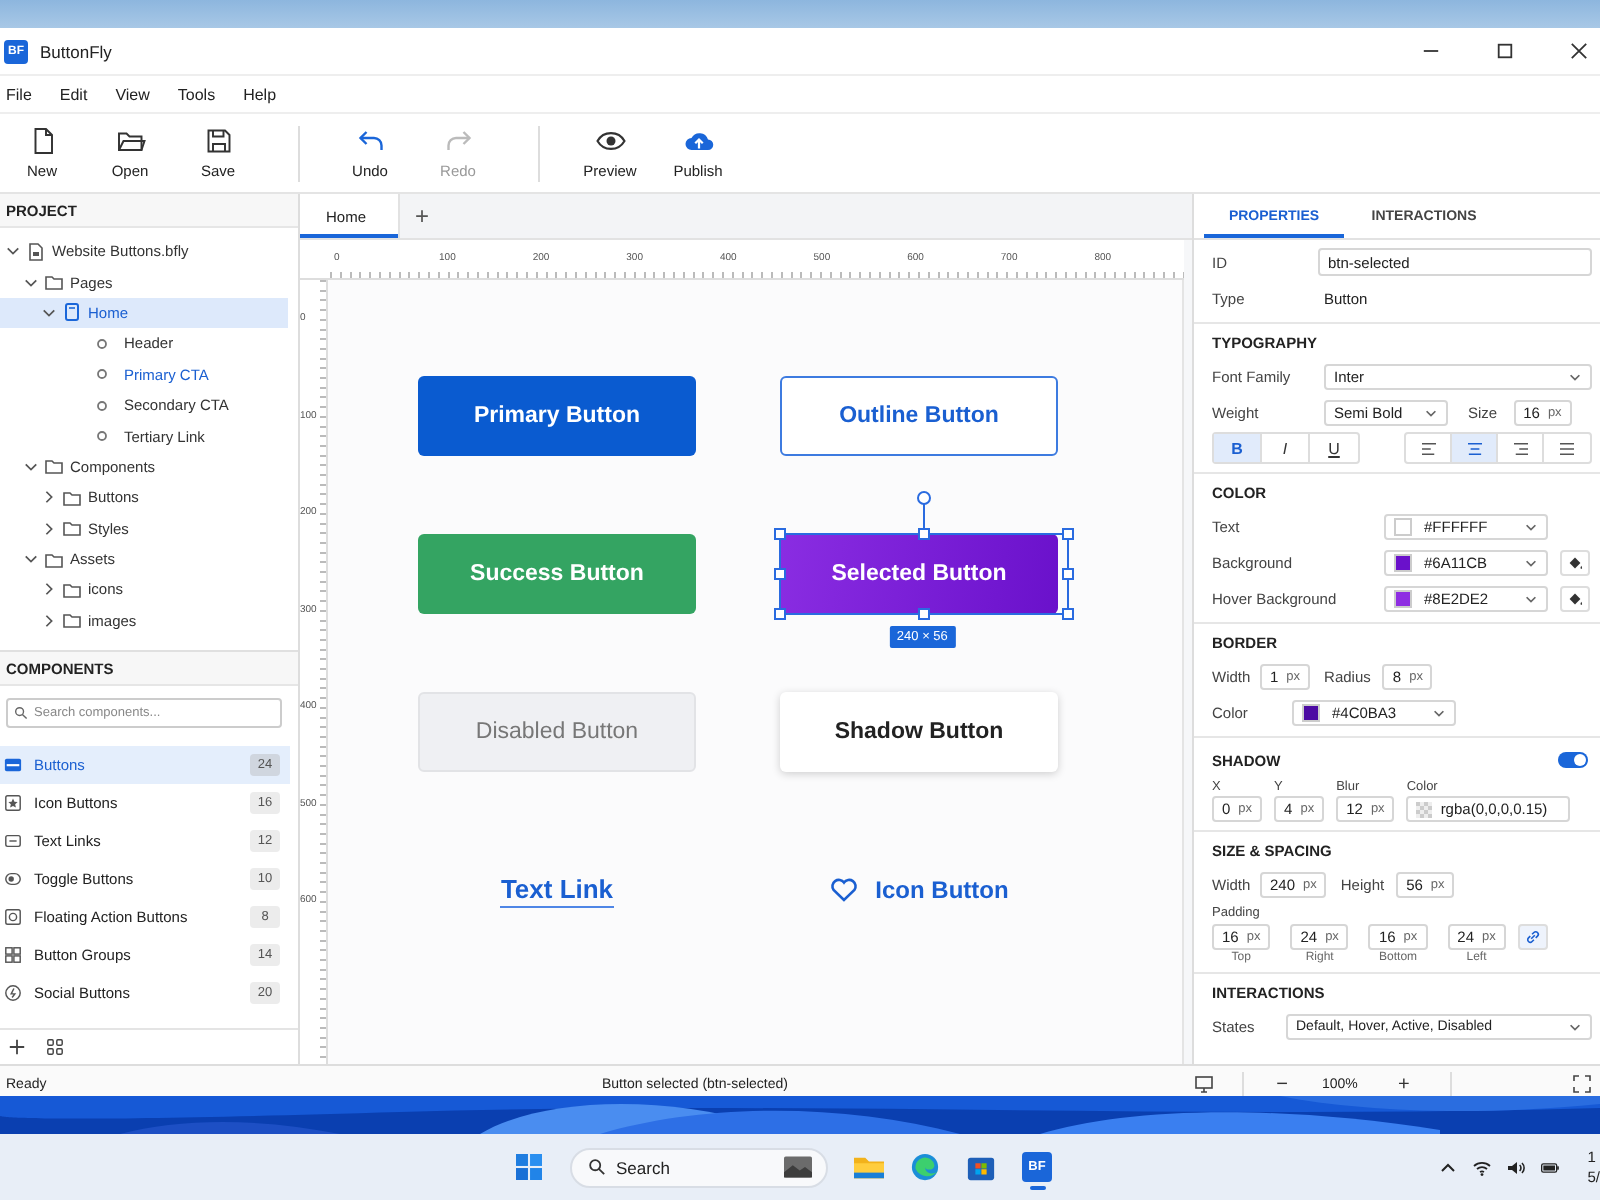  What do you see at coordinates (1481, 1167) in the screenshot?
I see `wifi-icon` at bounding box center [1481, 1167].